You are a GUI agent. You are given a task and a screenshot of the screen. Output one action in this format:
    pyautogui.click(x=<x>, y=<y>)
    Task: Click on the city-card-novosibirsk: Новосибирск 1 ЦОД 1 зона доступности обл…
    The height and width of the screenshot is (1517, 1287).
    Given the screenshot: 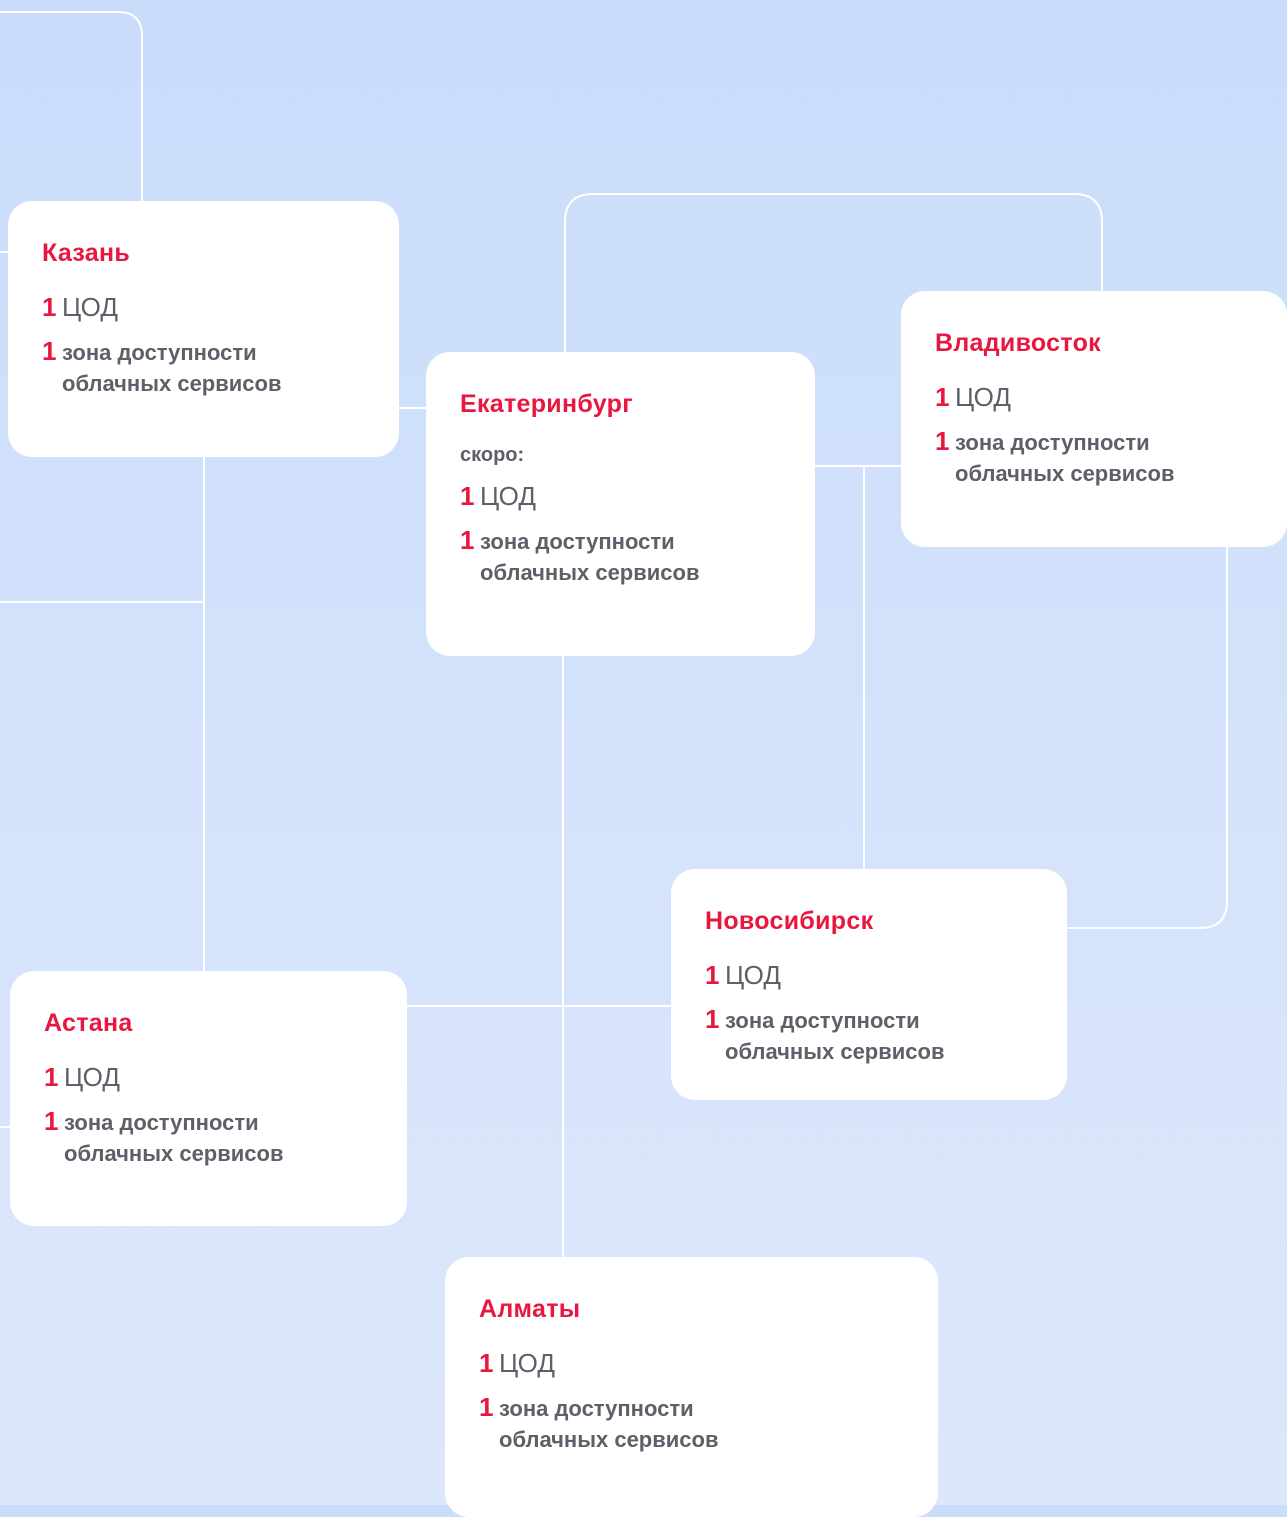 What is the action you would take?
    pyautogui.click(x=869, y=984)
    